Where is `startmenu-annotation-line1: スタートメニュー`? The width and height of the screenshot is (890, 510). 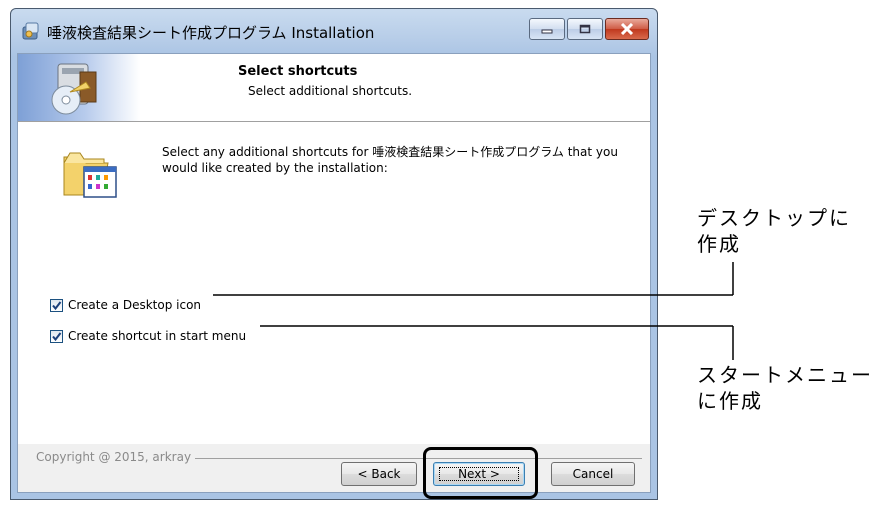 startmenu-annotation-line1: スタートメニュー is located at coordinates (785, 375).